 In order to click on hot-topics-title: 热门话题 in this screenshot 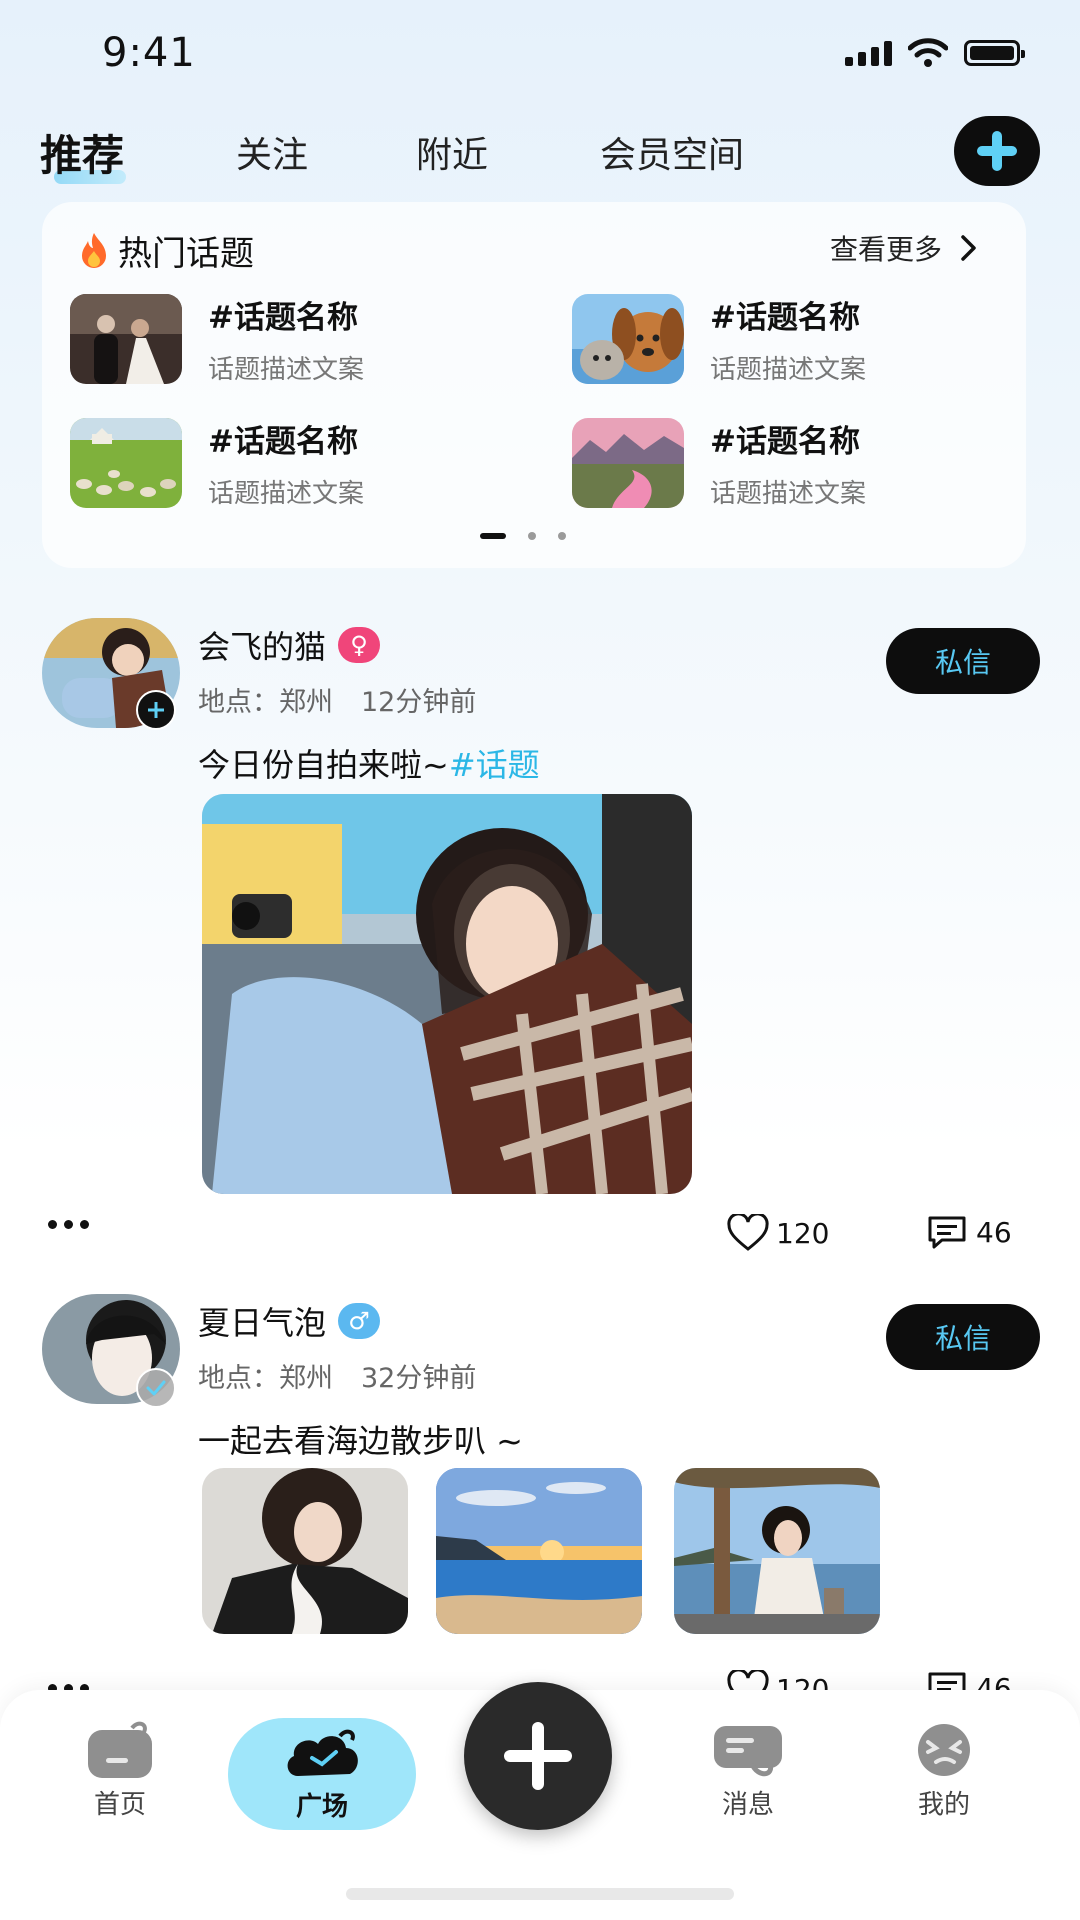, I will do `click(165, 250)`.